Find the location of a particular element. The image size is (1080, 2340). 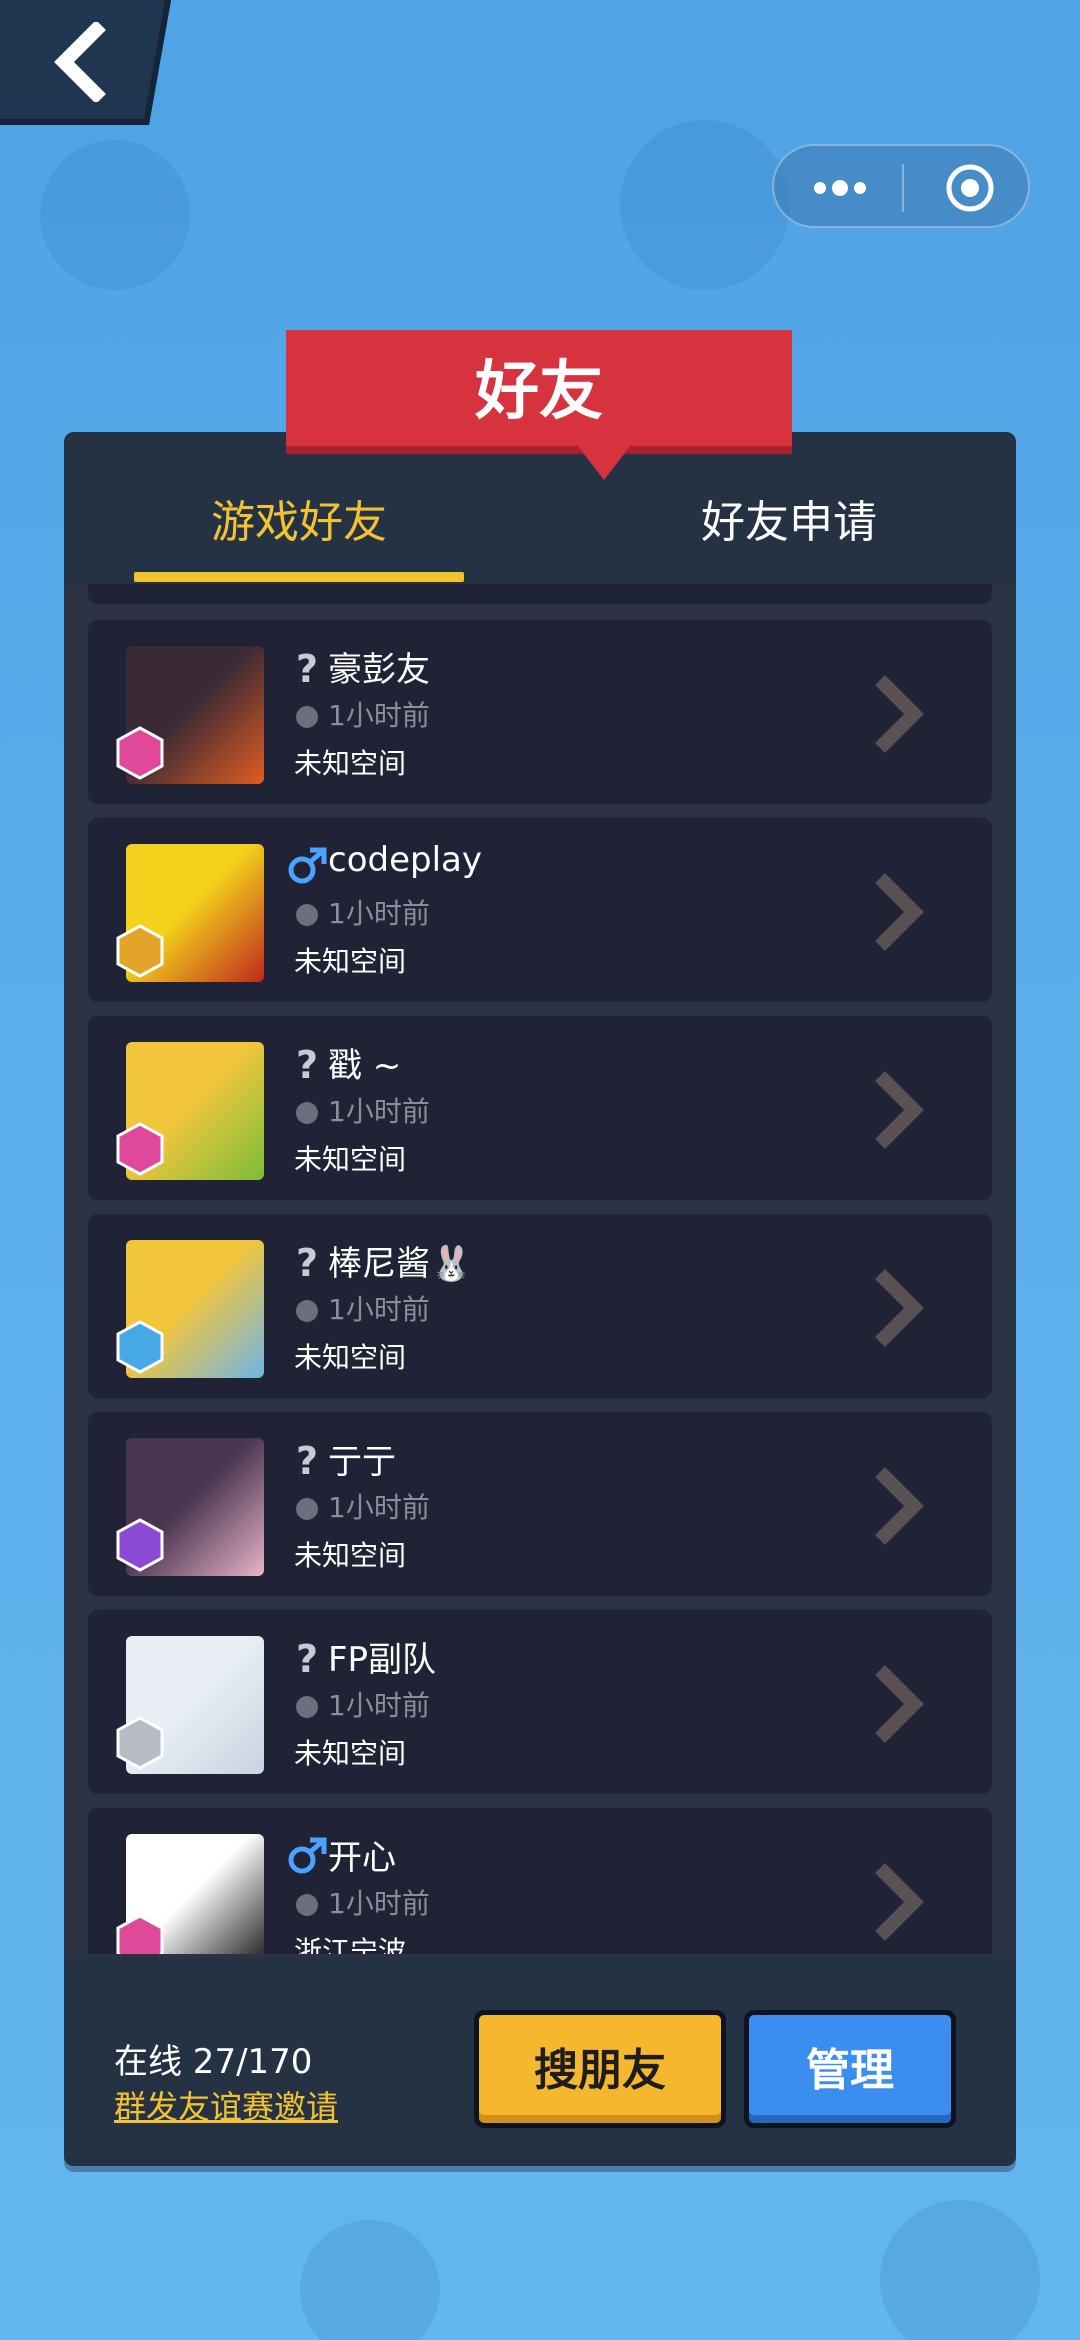

online-count: 在线 27/170 is located at coordinates (213, 2062).